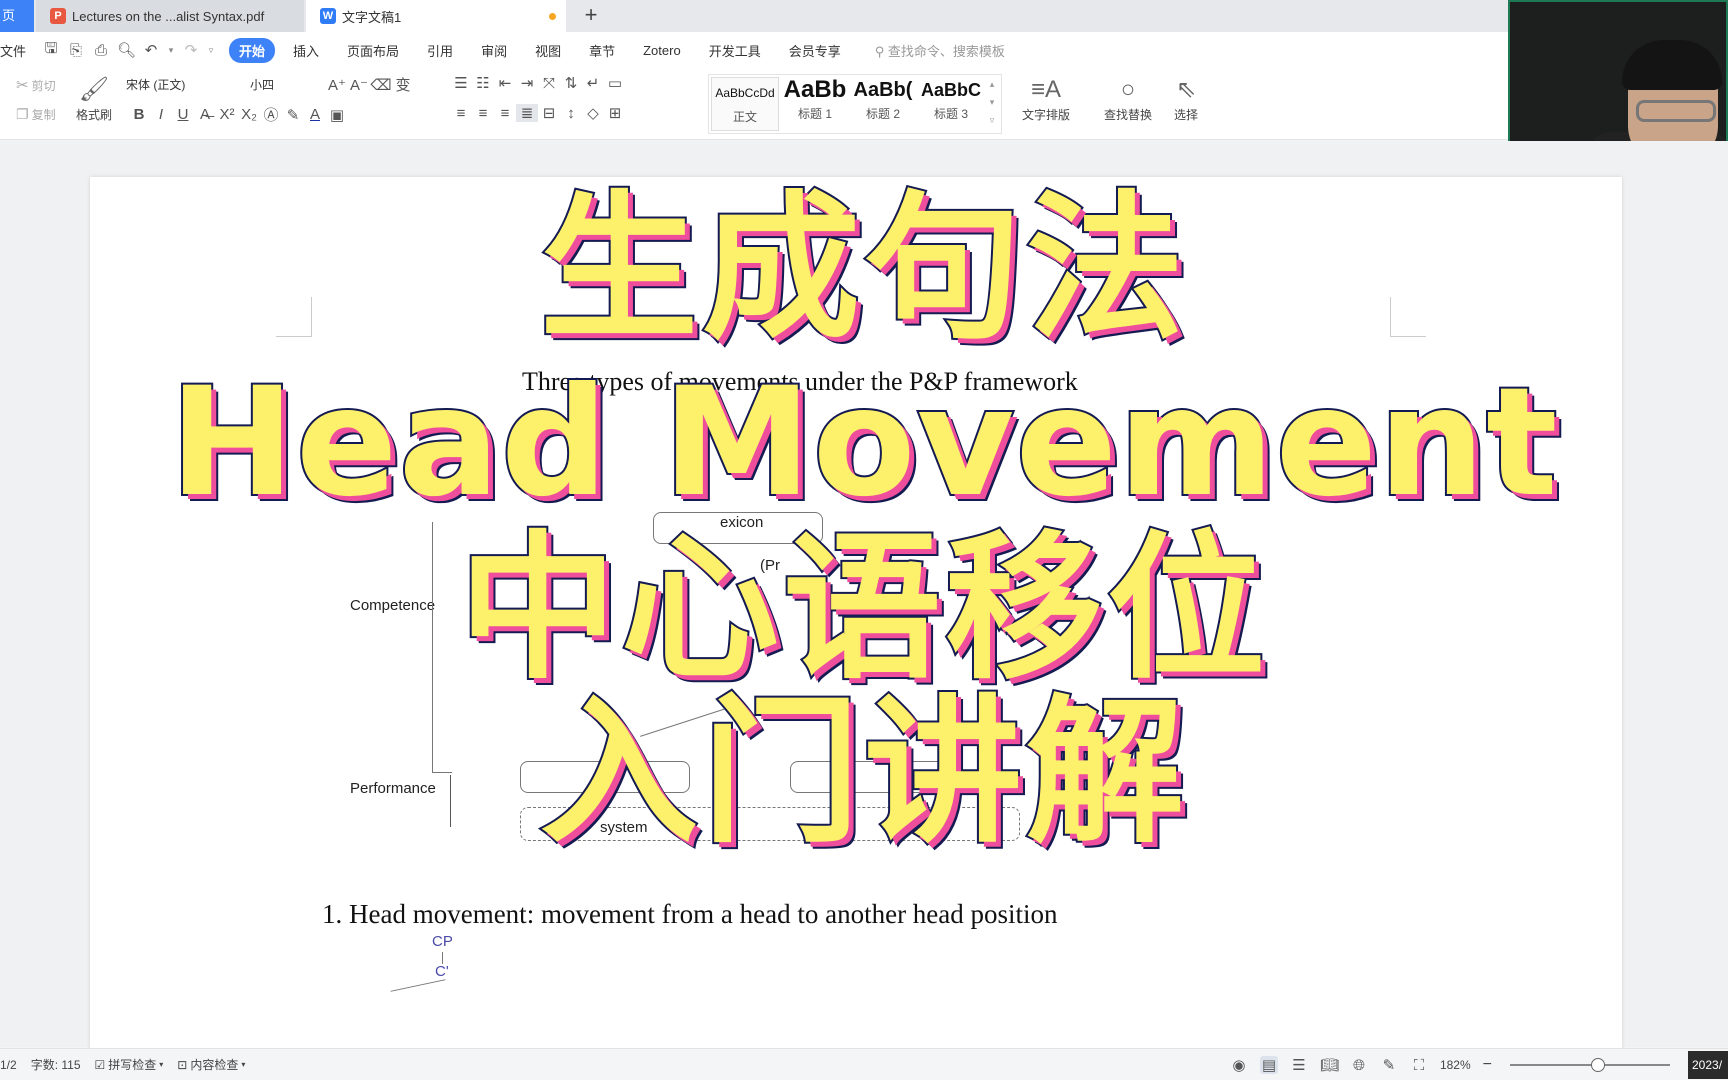  I want to click on outline-view-icon: ☰, so click(1299, 1065).